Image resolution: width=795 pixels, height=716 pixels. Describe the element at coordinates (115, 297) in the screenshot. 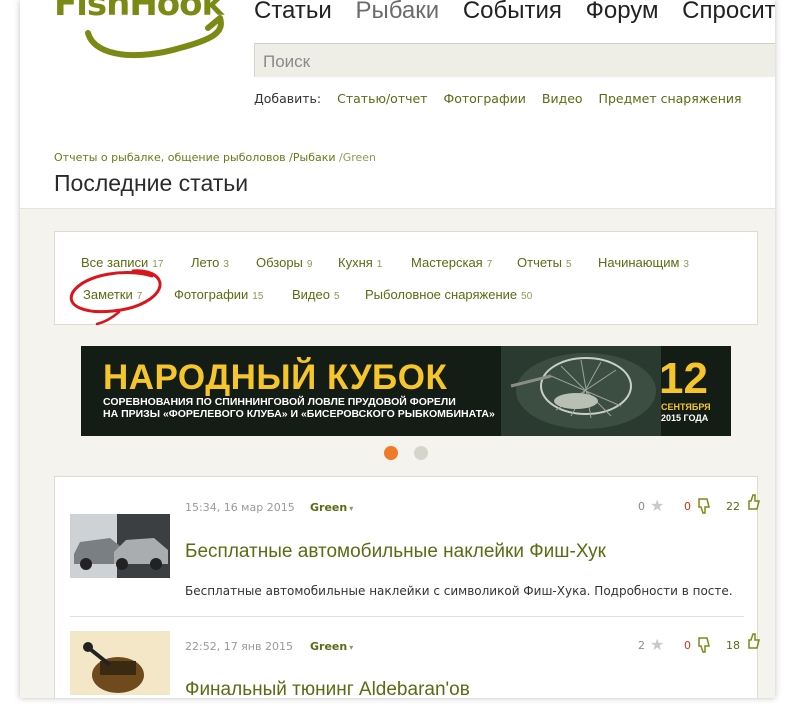

I see `red-circle-annotation` at that location.